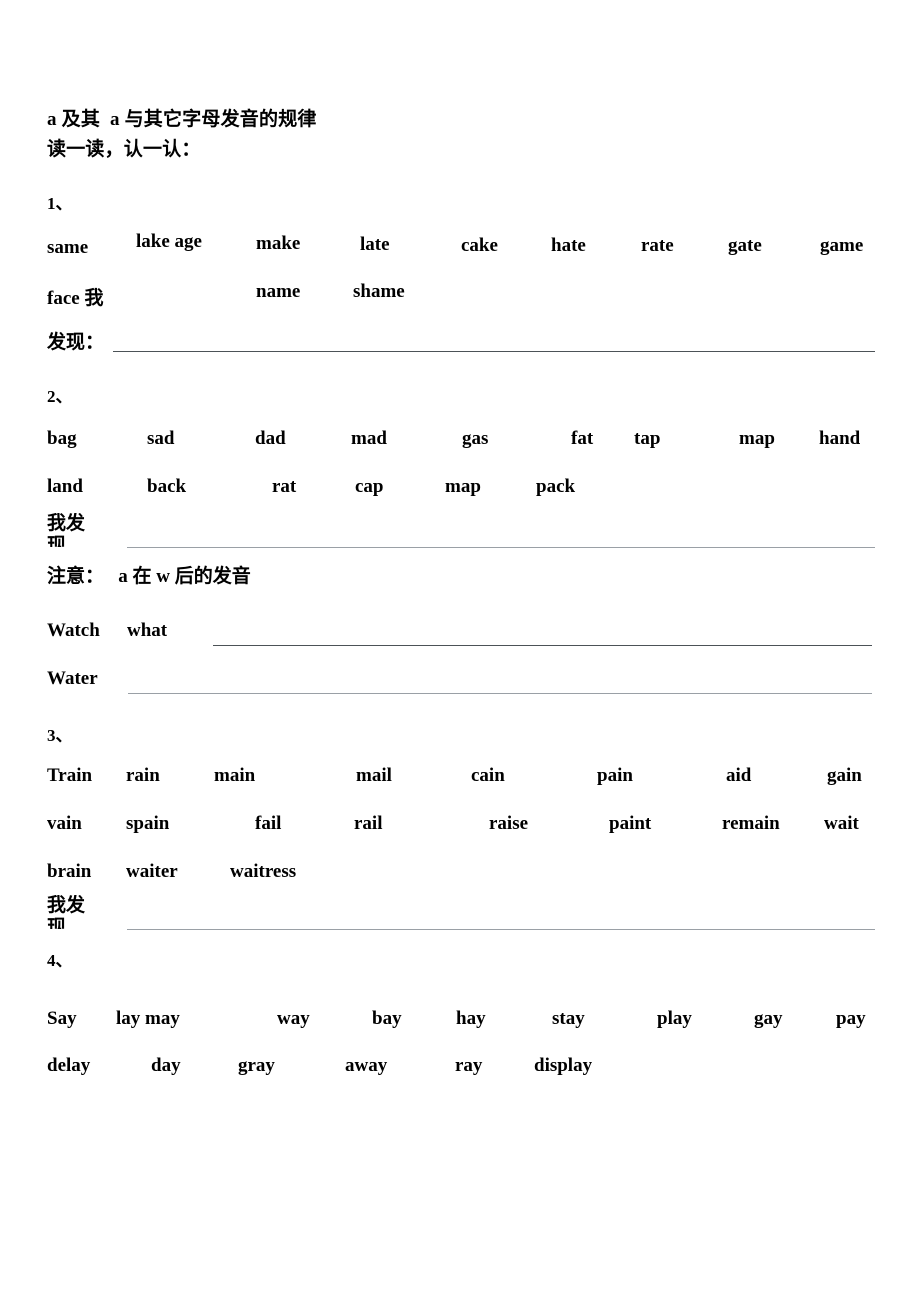 This screenshot has height=1302, width=920. What do you see at coordinates (182, 119) in the screenshot?
I see `page-title: a 及其 a 与其它字母发音的规律` at bounding box center [182, 119].